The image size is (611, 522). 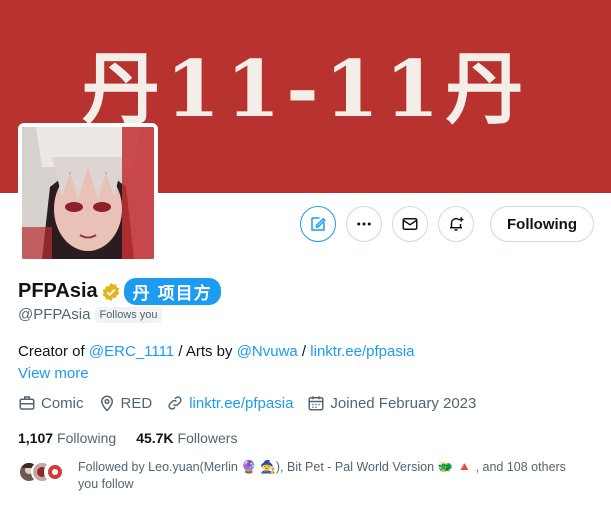 What do you see at coordinates (403, 403) in the screenshot?
I see `joined-label: Joined February 2023` at bounding box center [403, 403].